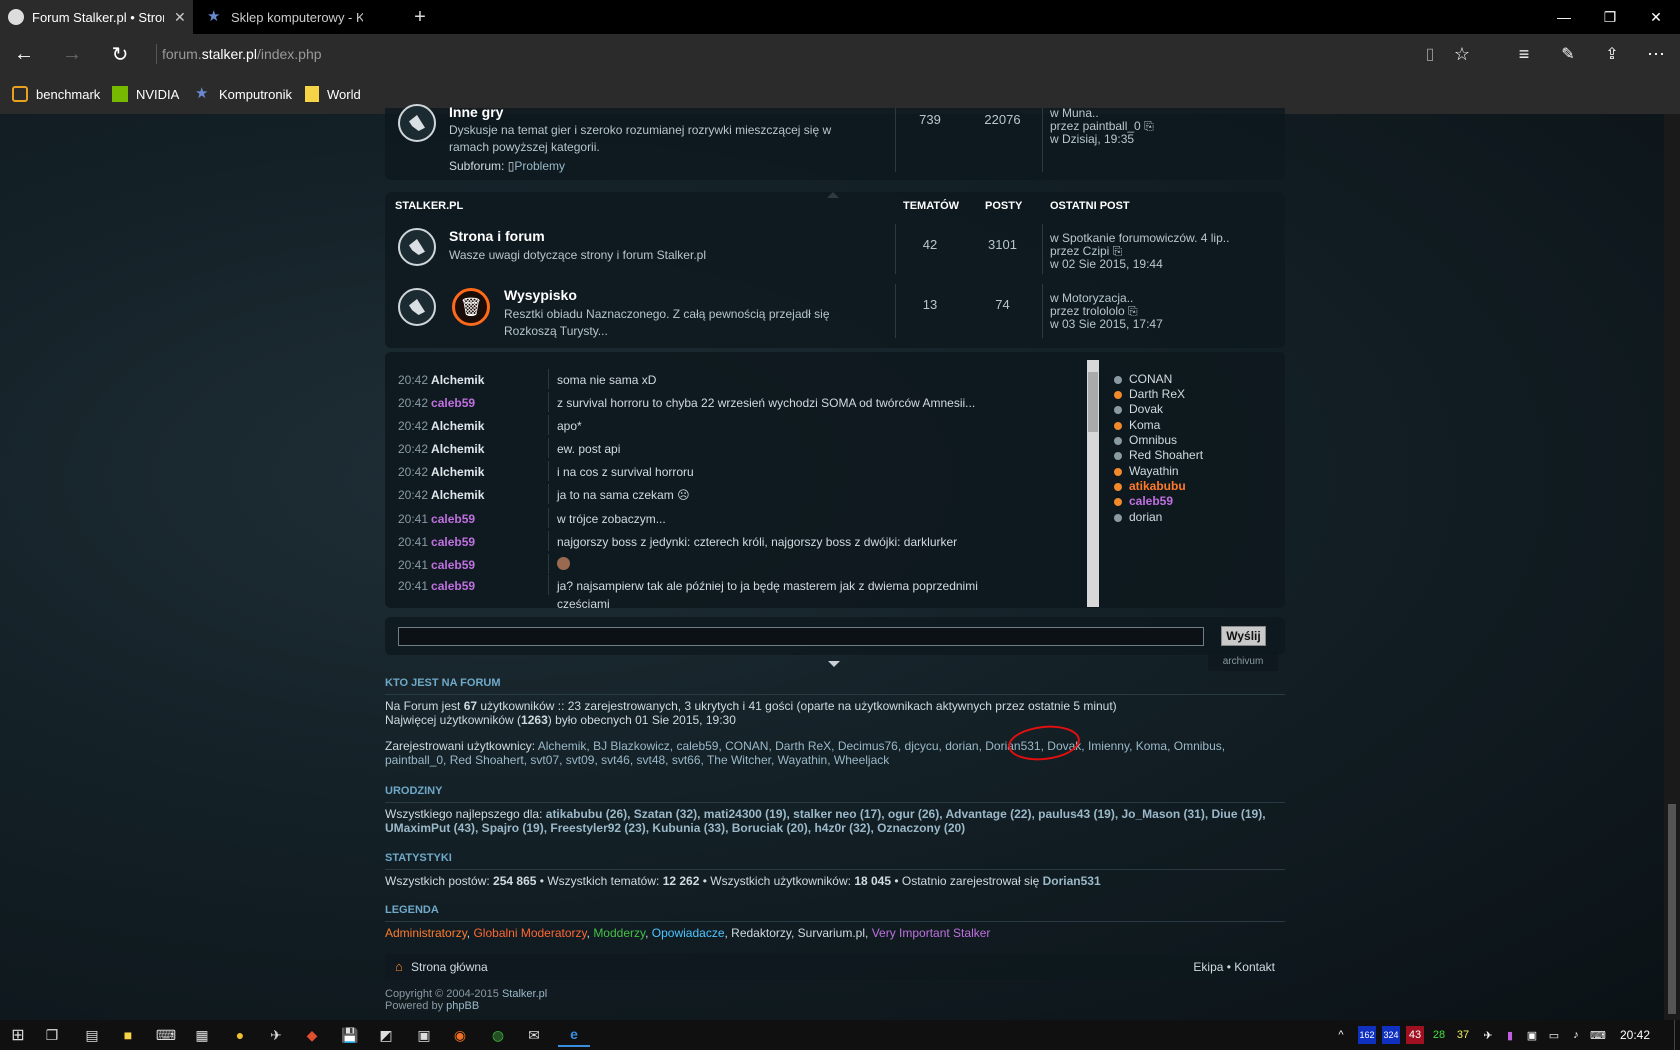 This screenshot has height=1050, width=1680. I want to click on address-bar: forum. stalker.pl/index.php, so click(242, 54).